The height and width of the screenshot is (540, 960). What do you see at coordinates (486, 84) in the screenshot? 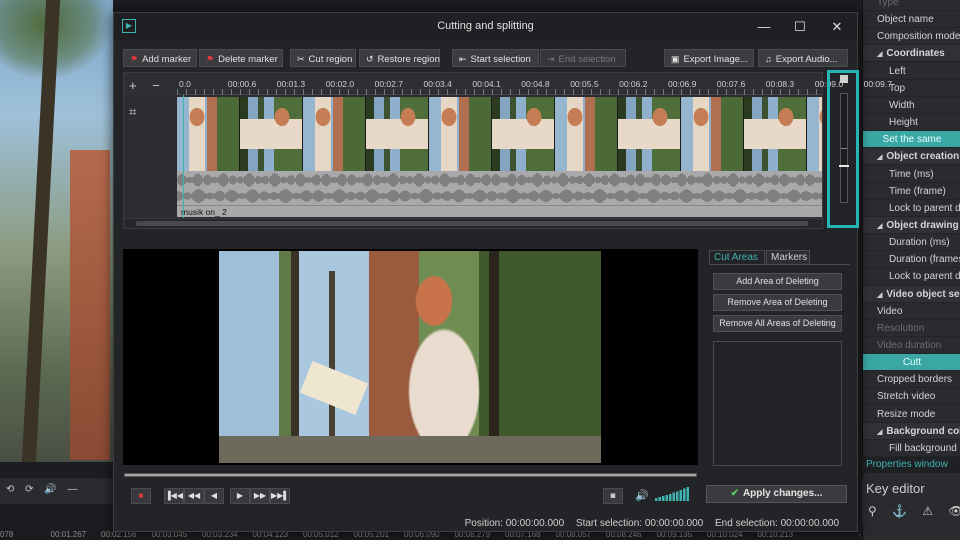
I see `ruler-tick-label: 00:04.1` at bounding box center [486, 84].